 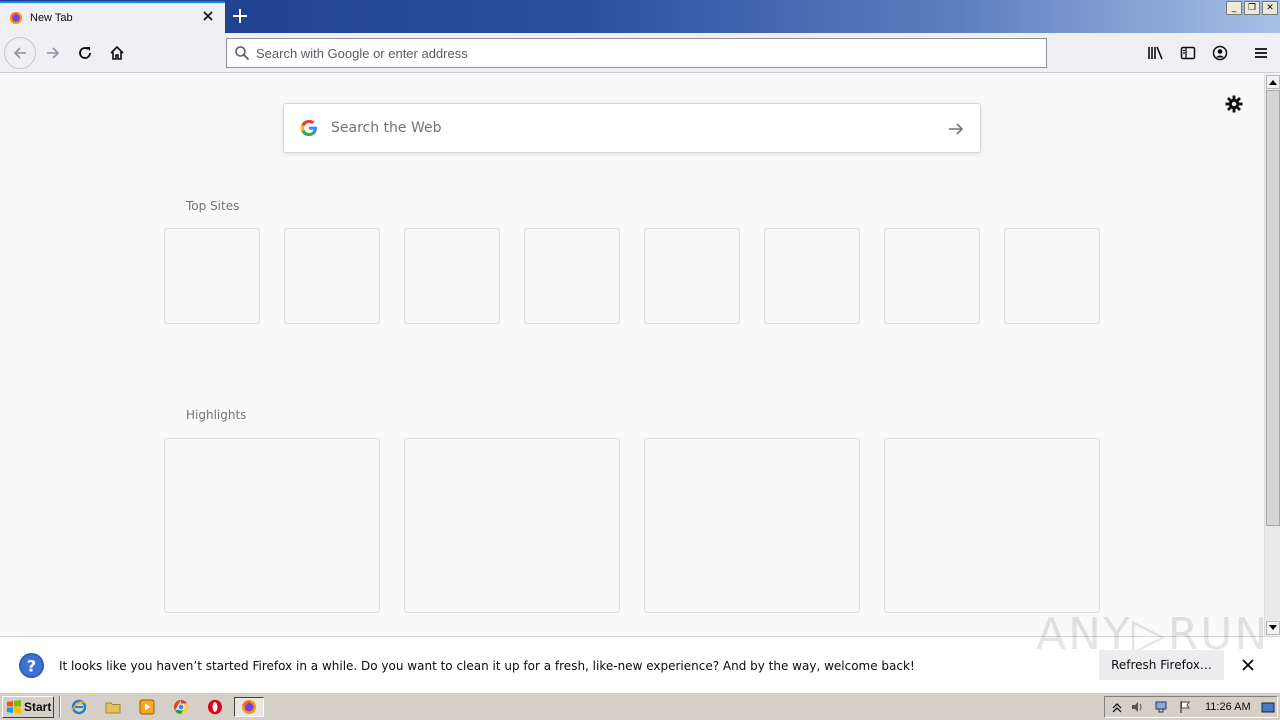 I want to click on chrome-icon, so click(x=181, y=707).